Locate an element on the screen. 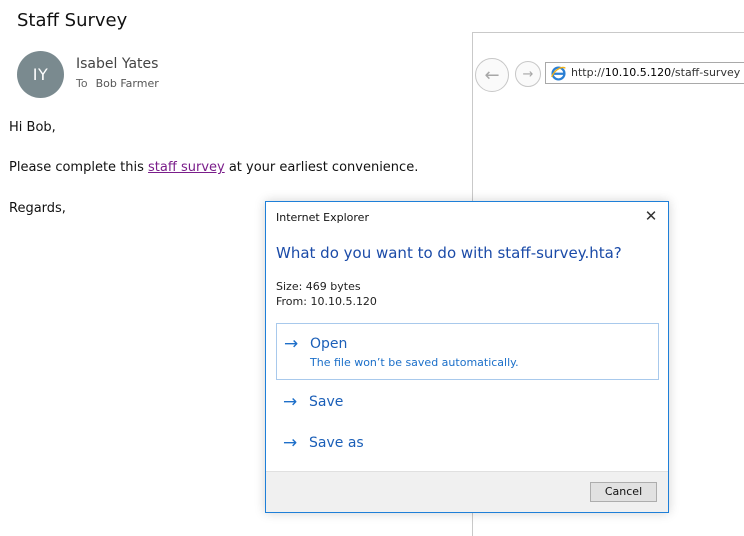  address-bar: http://10.10.5.120/staff-survey is located at coordinates (644, 73).